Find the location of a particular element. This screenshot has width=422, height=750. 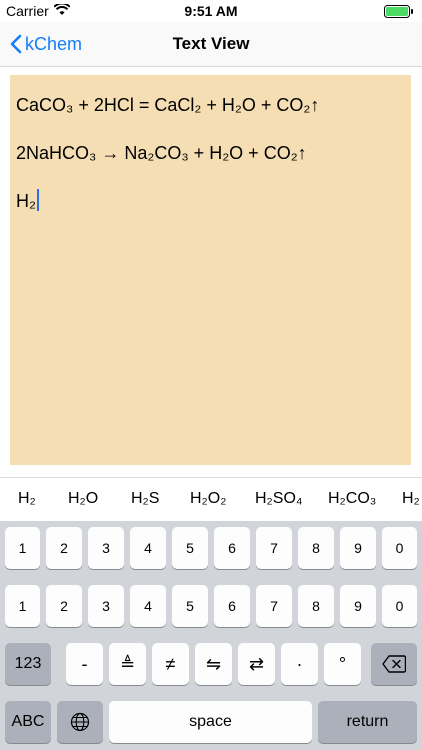

status-bar: Carrier 9:51 AM is located at coordinates (211, 11).